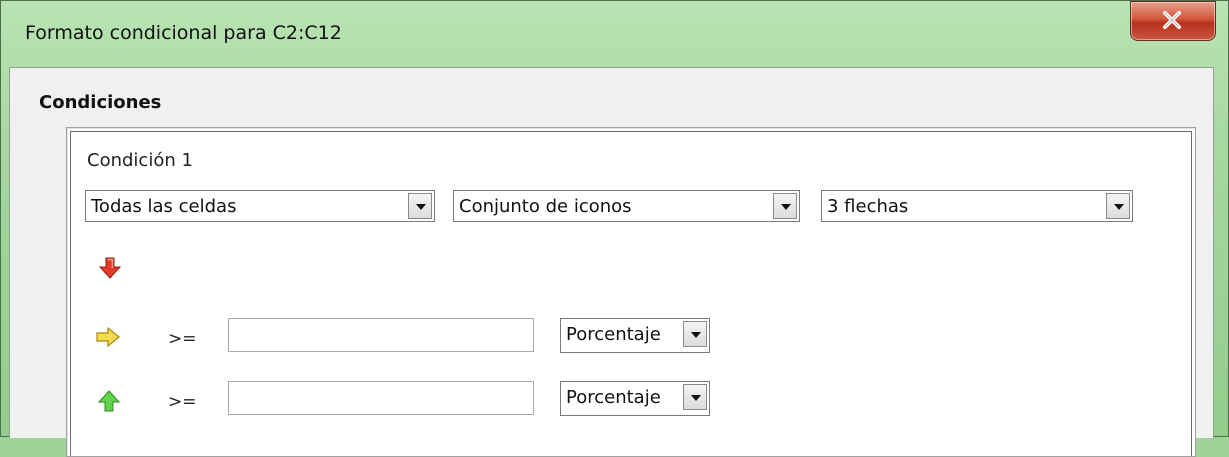  What do you see at coordinates (977, 206) in the screenshot?
I see `icon-set-select: 3 flechas` at bounding box center [977, 206].